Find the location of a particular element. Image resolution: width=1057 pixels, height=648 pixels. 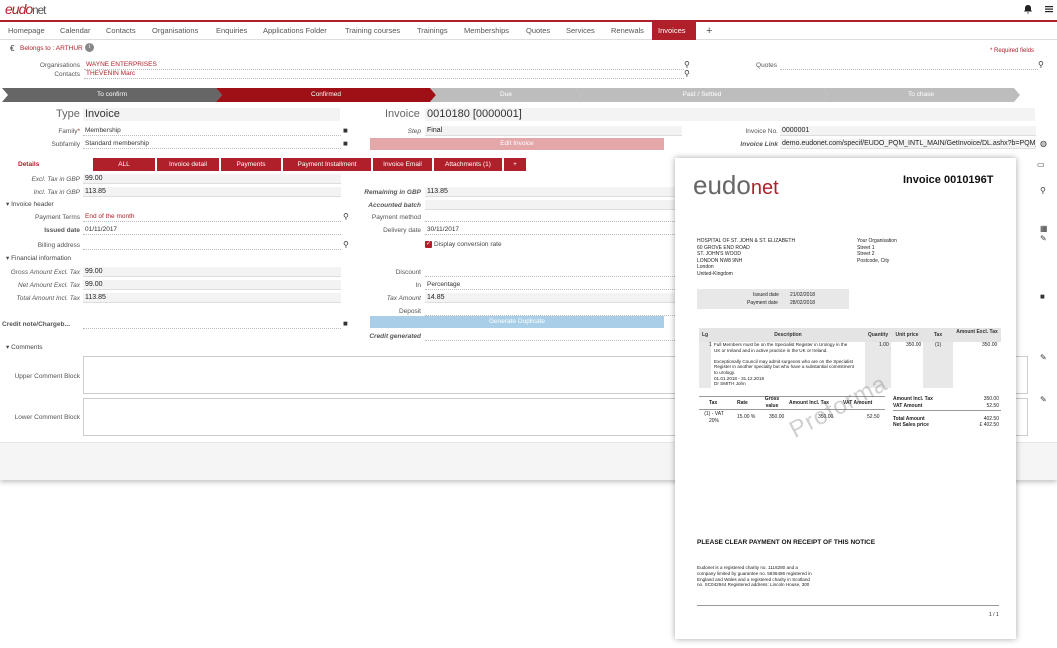

info-icon: i is located at coordinates (89, 47).